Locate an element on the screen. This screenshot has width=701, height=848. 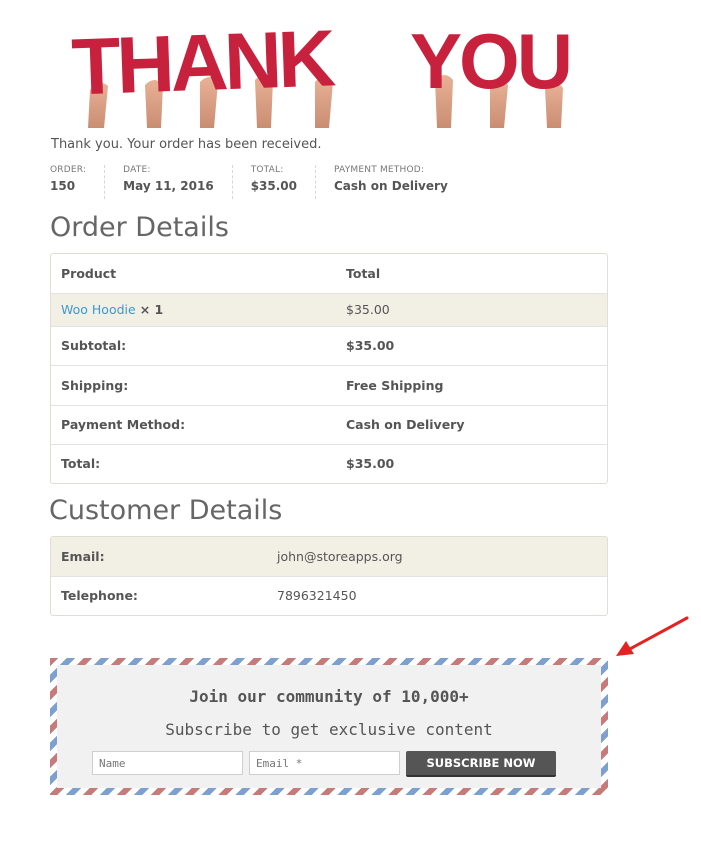
subscribe-button: SUBSCRIBE NOW is located at coordinates (481, 764).